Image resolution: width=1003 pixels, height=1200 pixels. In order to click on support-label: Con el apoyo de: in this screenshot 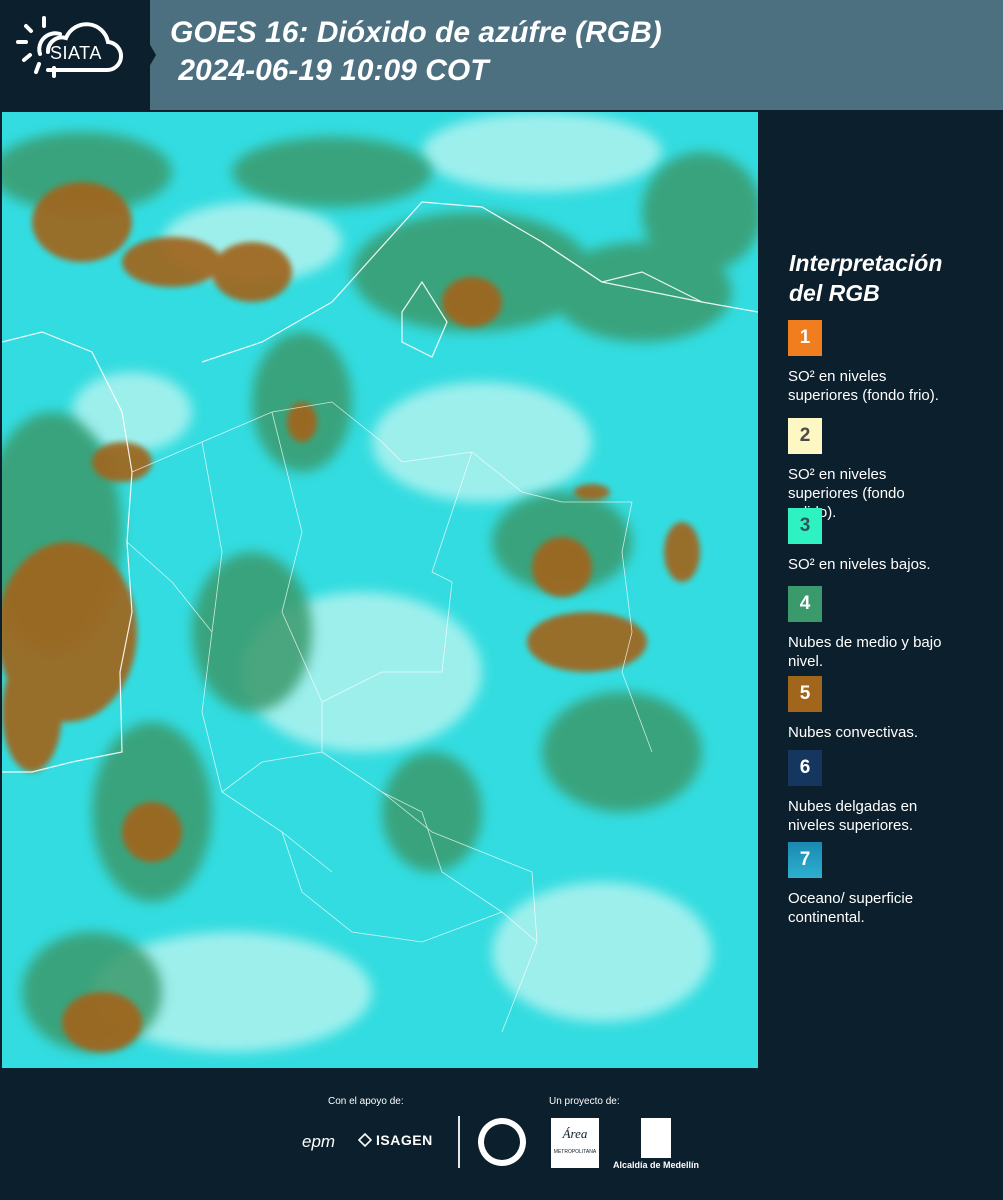, I will do `click(366, 1101)`.